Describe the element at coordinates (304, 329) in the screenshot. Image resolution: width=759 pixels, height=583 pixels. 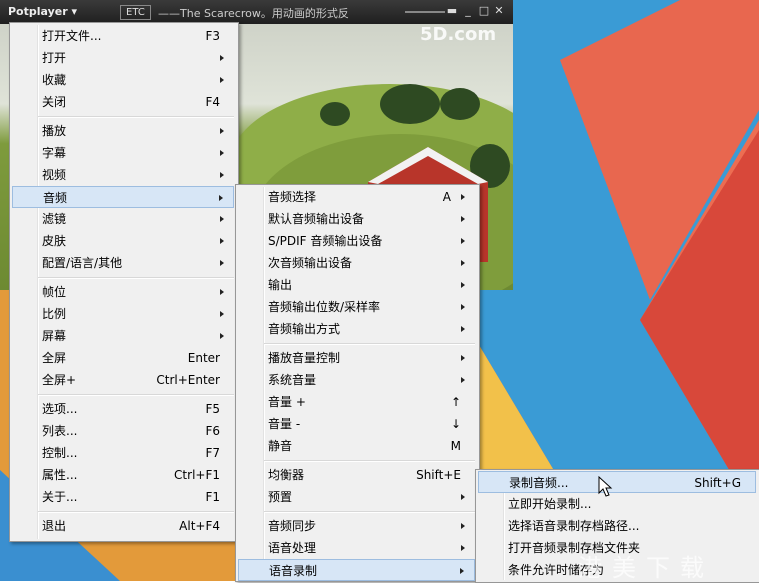
I see `menu-item-label: 音频输出方式` at that location.